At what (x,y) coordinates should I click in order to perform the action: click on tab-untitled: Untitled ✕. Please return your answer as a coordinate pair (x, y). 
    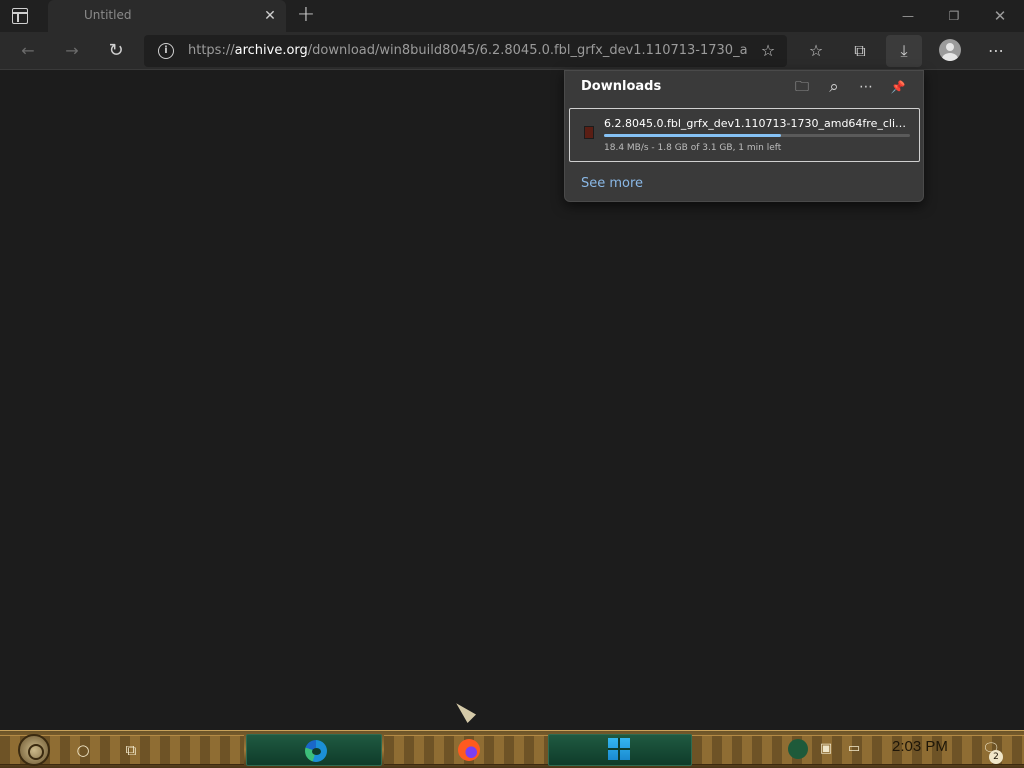
    Looking at the image, I should click on (167, 16).